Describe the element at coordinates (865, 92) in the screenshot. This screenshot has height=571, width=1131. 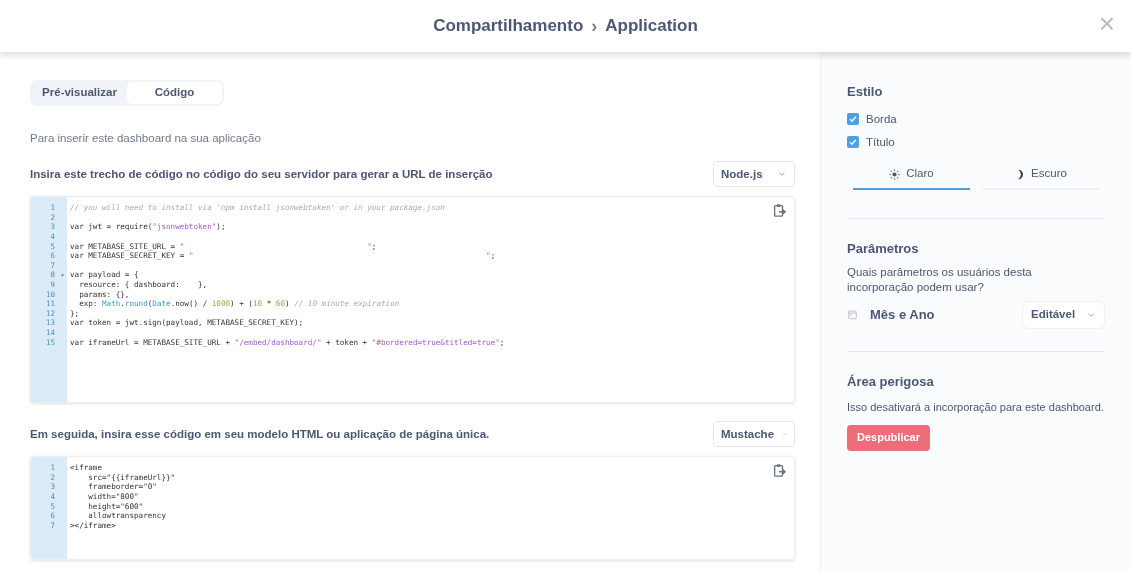
I see `section-heading: Estilo` at that location.